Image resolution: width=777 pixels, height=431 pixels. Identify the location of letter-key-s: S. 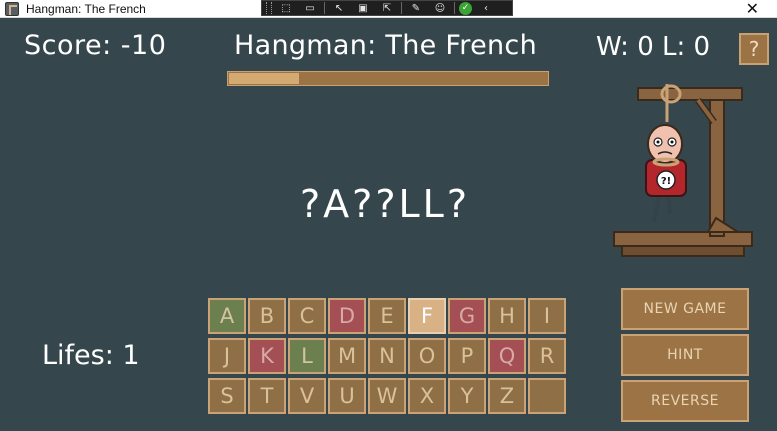
(227, 396).